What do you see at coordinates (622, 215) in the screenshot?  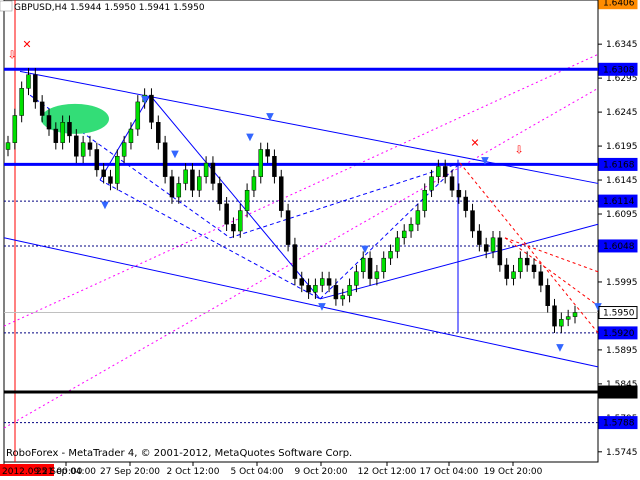 I see `y-tick-label: 1.6095` at bounding box center [622, 215].